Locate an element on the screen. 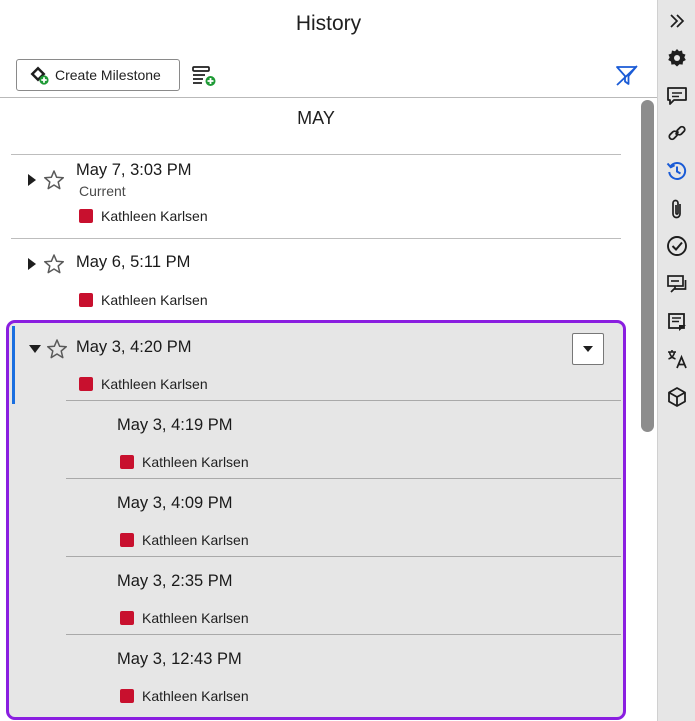  collapse-caret-icon is located at coordinates (35, 349).